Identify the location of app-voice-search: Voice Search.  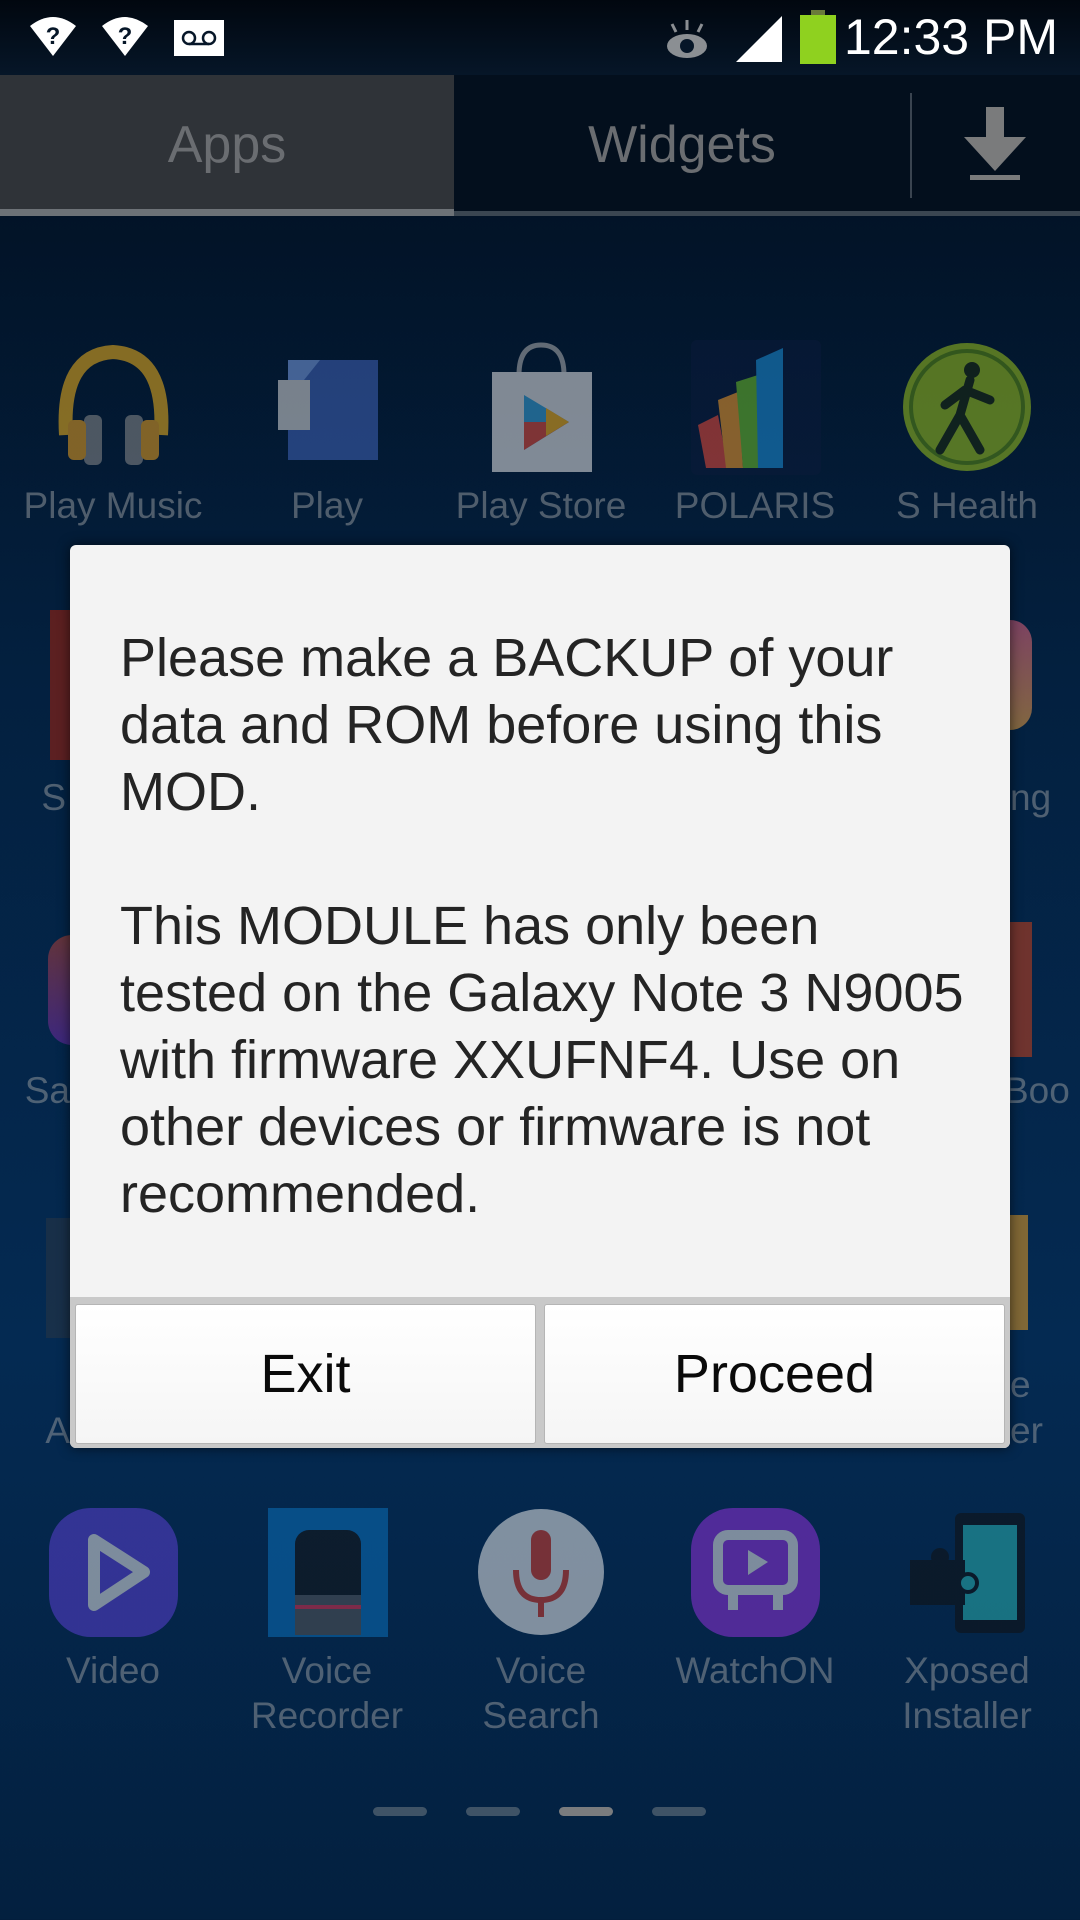
(541, 1621).